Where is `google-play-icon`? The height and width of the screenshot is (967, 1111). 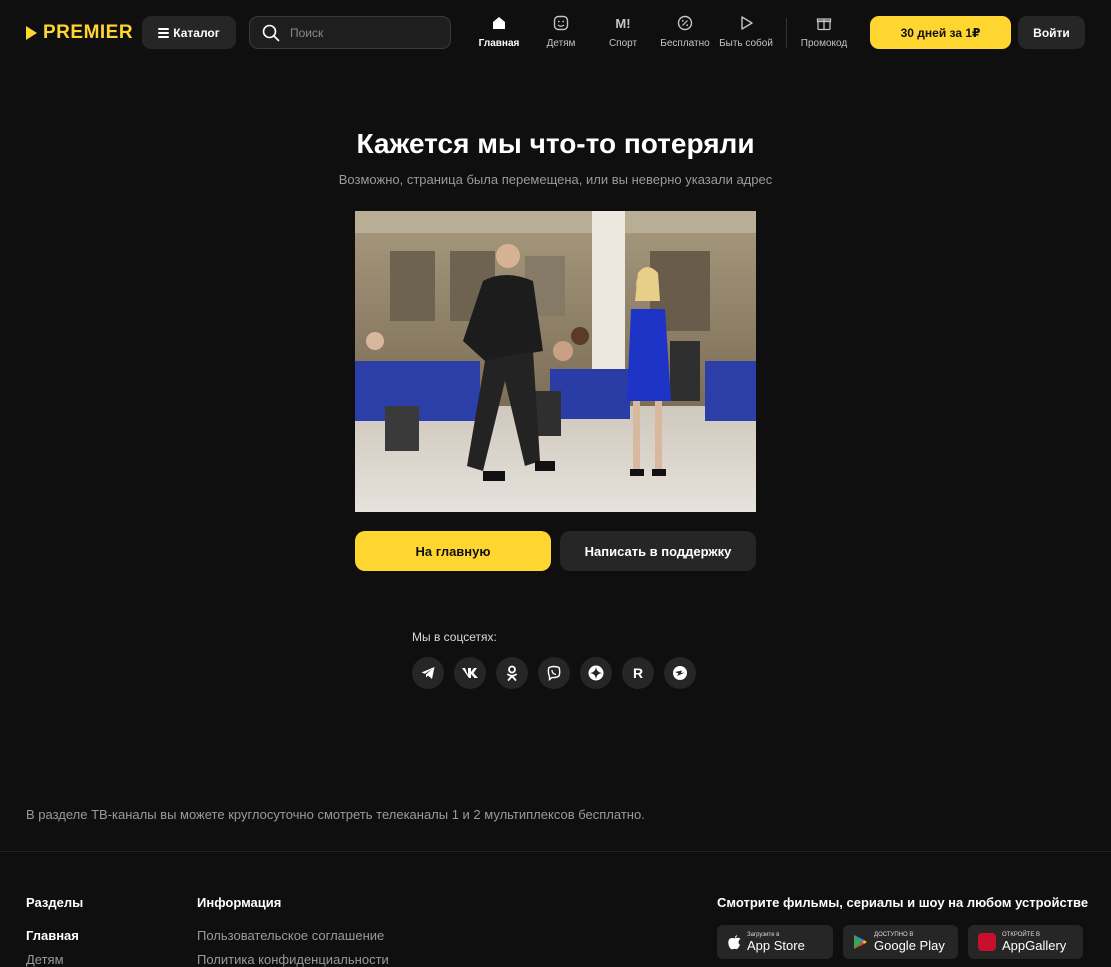
google-play-icon is located at coordinates (860, 942).